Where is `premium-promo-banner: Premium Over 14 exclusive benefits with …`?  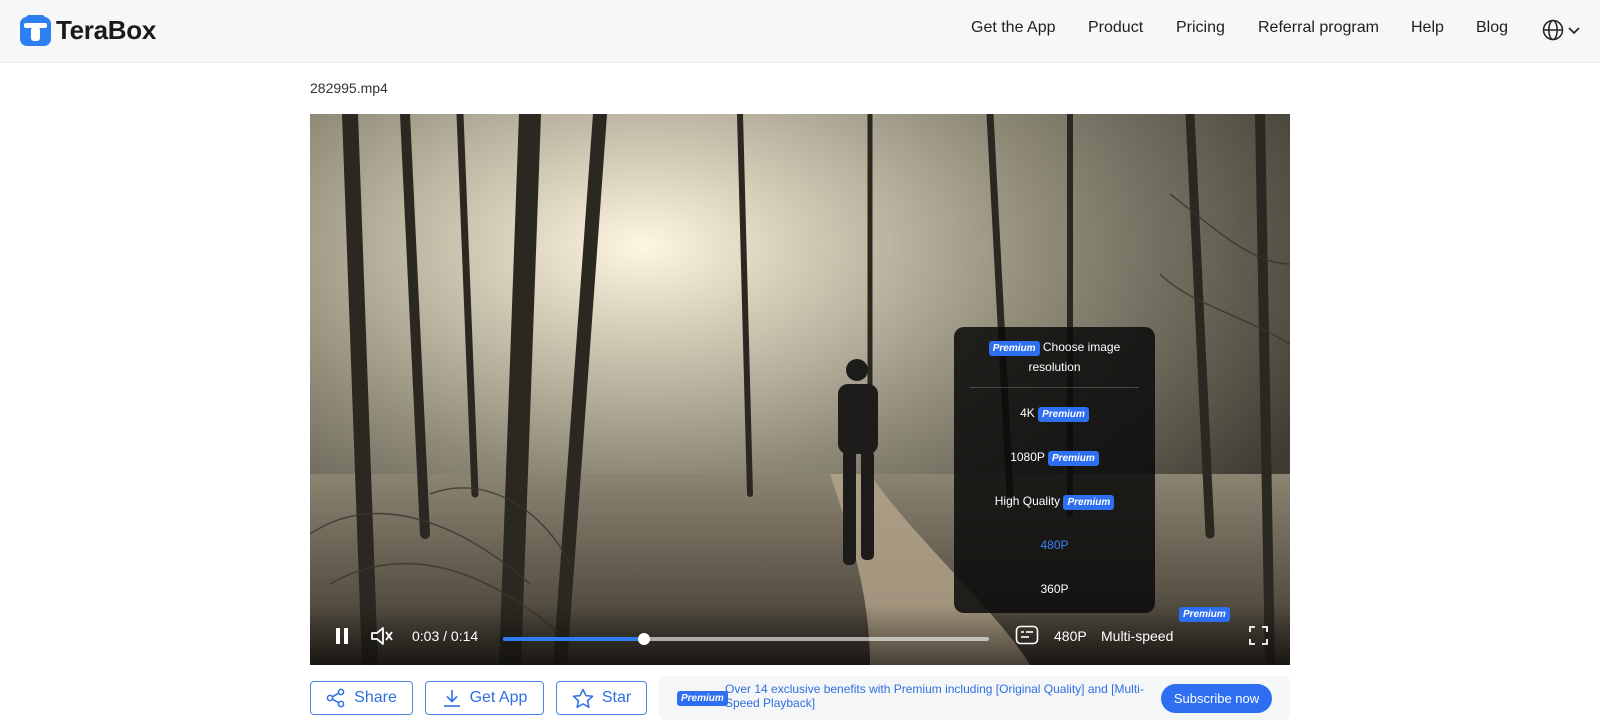
premium-promo-banner: Premium Over 14 exclusive benefits with … is located at coordinates (974, 698).